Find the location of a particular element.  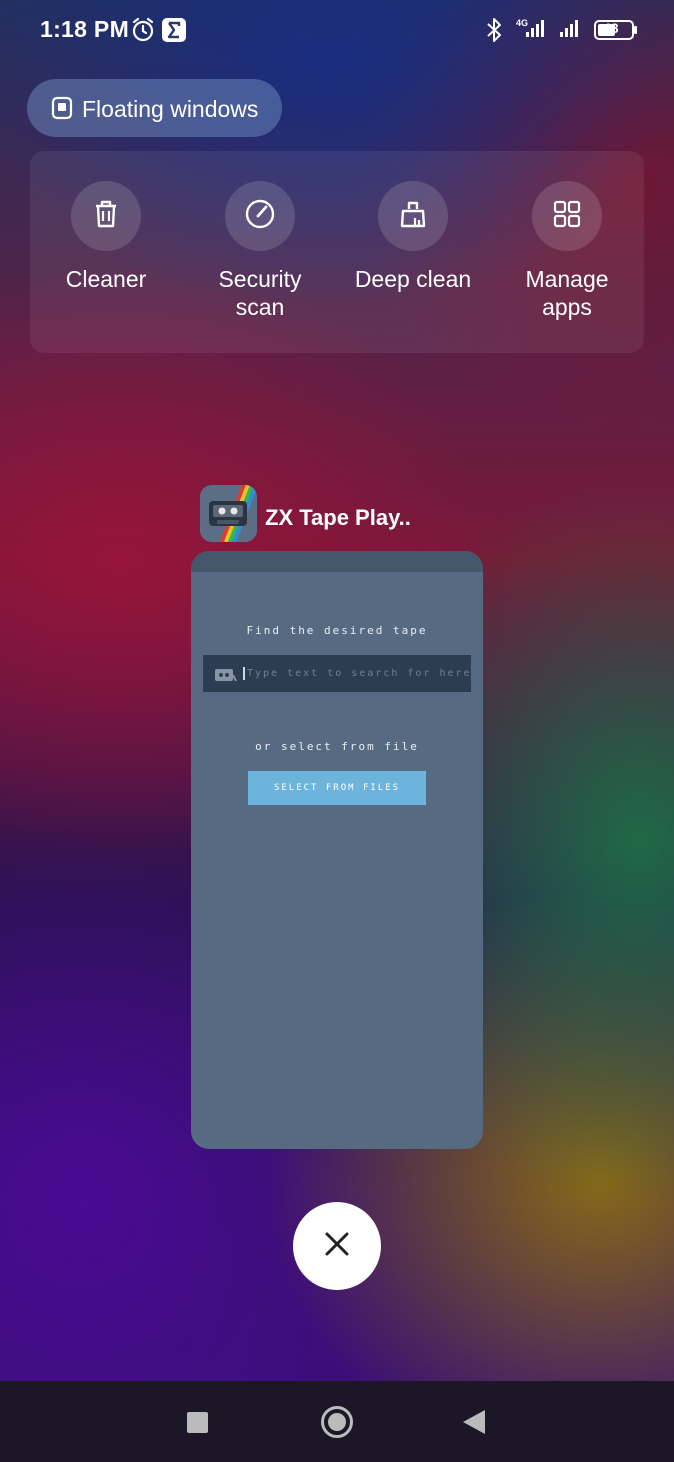

grid-icon is located at coordinates (567, 216).